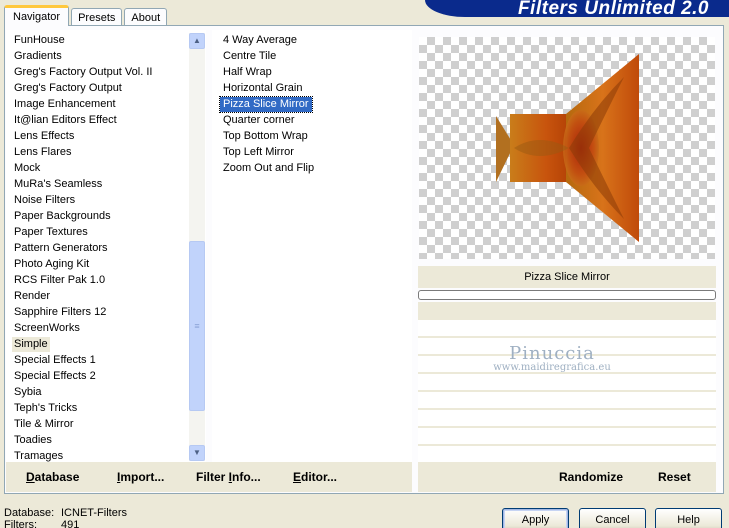 Image resolution: width=729 pixels, height=528 pixels. What do you see at coordinates (52, 477) in the screenshot?
I see `database-button: Database` at bounding box center [52, 477].